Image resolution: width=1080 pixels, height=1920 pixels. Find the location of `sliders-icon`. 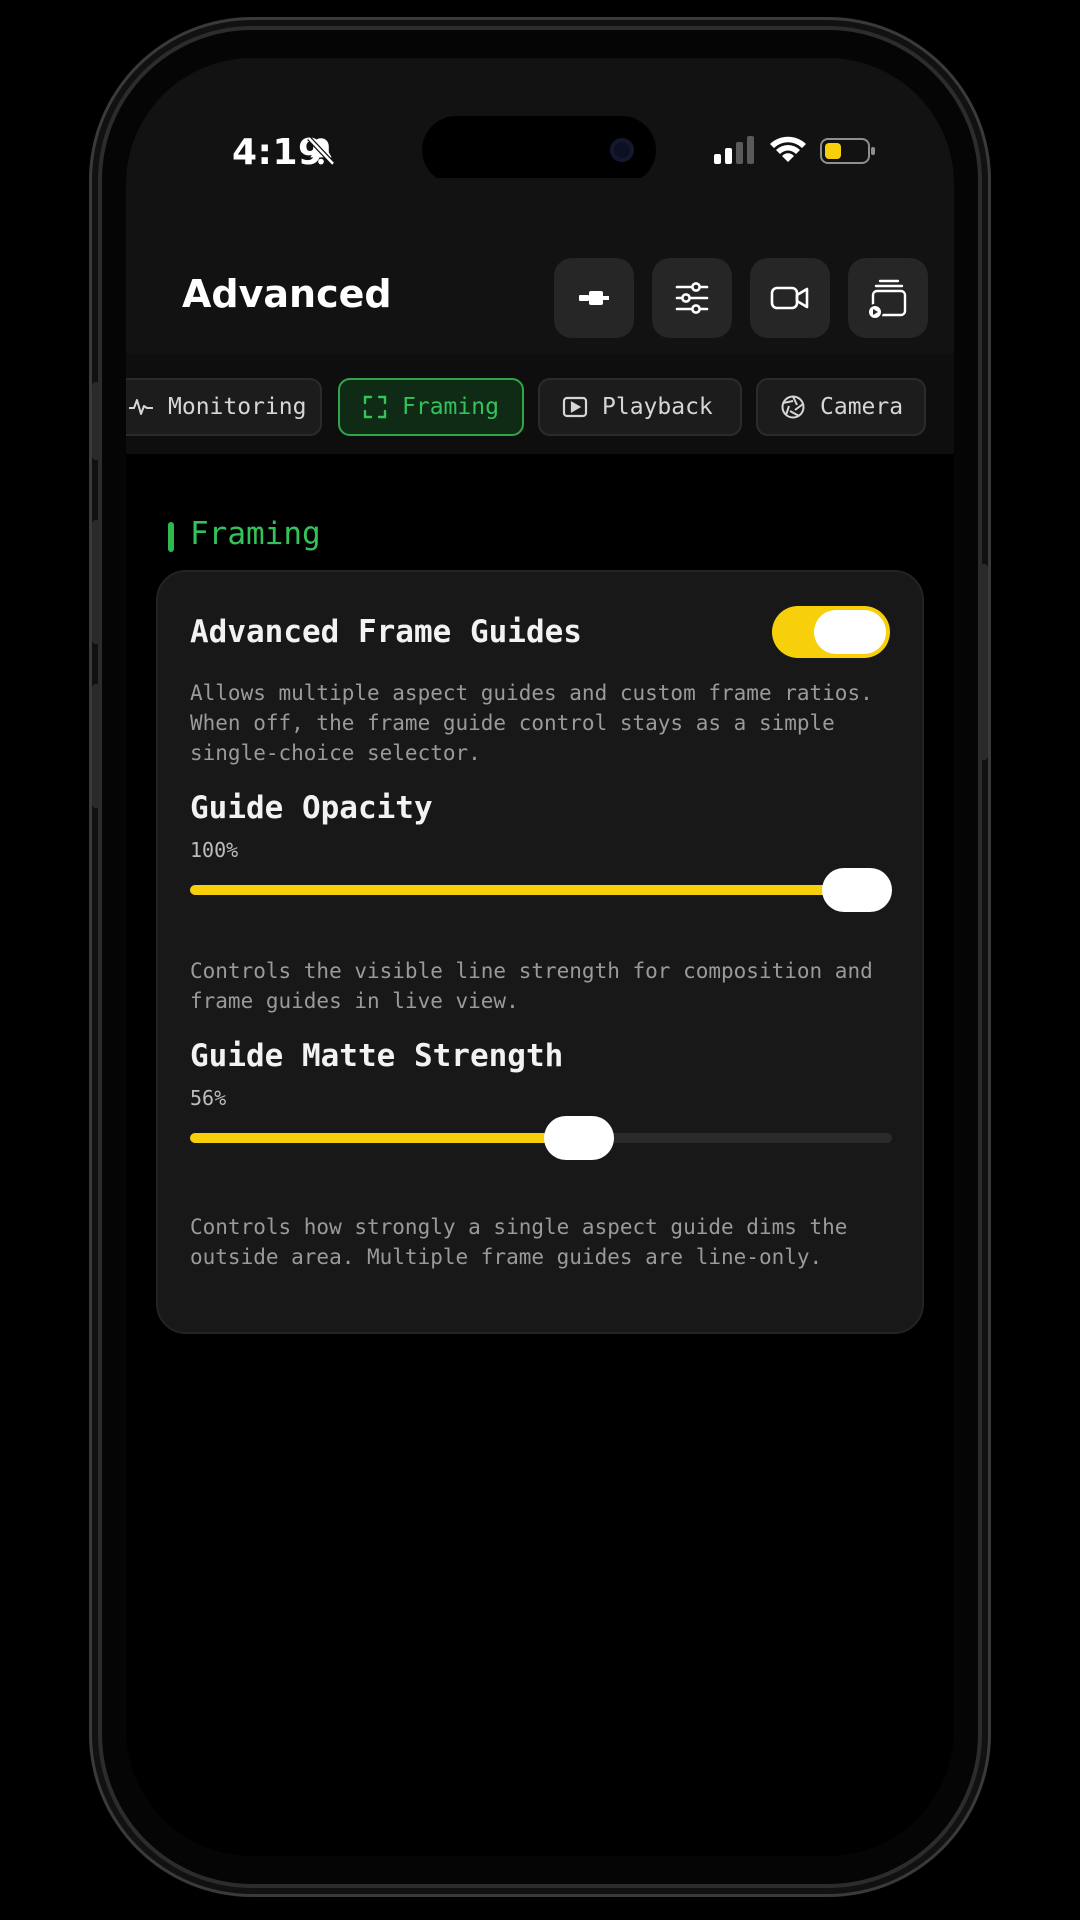

sliders-icon is located at coordinates (692, 298).